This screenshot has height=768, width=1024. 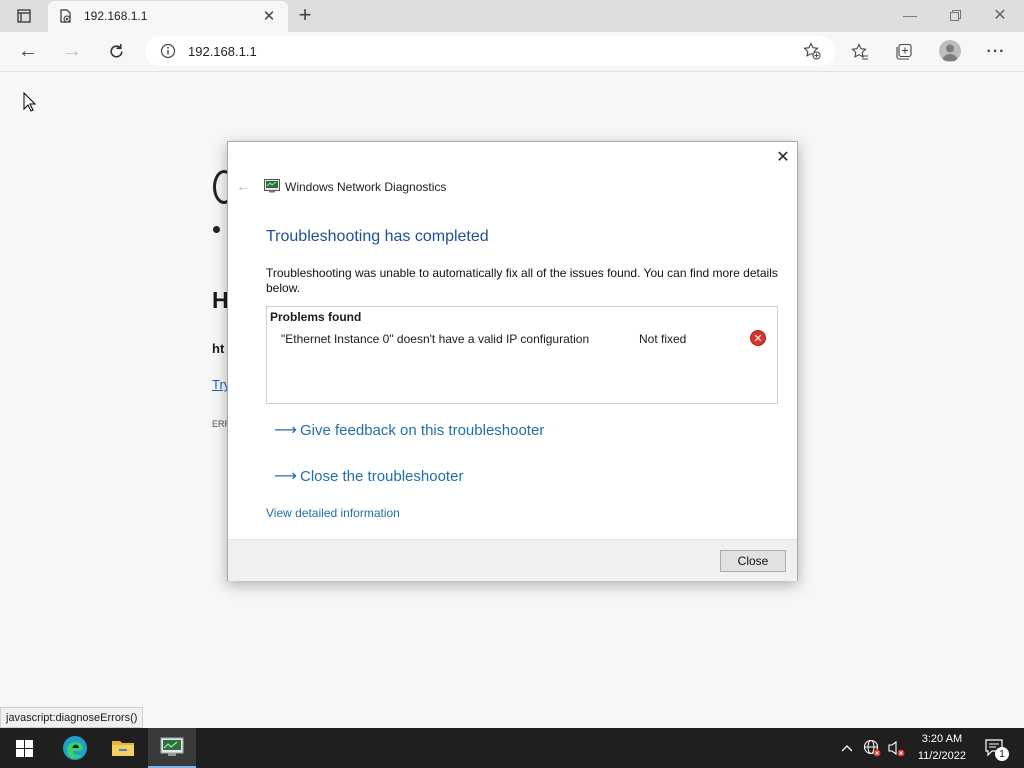 What do you see at coordinates (860, 52) in the screenshot?
I see `favorites-icon` at bounding box center [860, 52].